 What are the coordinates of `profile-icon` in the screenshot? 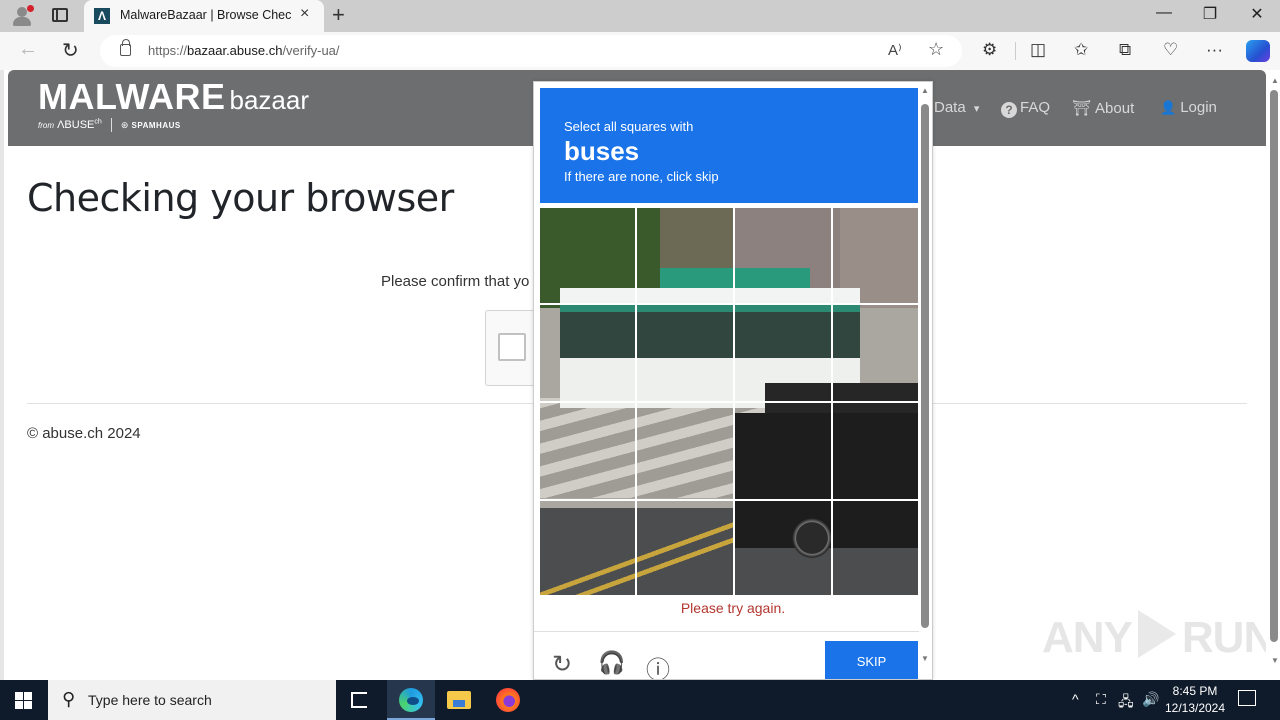 It's located at (22, 16).